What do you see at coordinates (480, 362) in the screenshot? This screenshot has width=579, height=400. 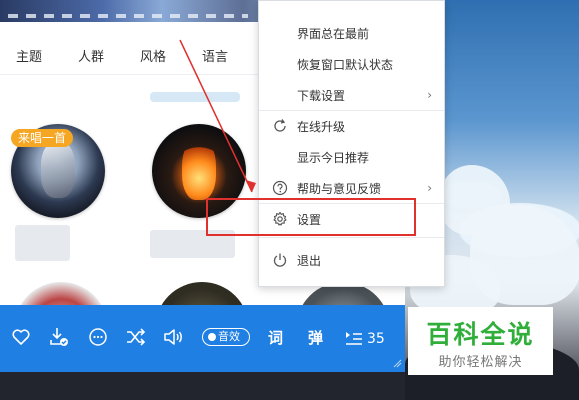 I see `watermark-subtitle: 助你轻松解决` at bounding box center [480, 362].